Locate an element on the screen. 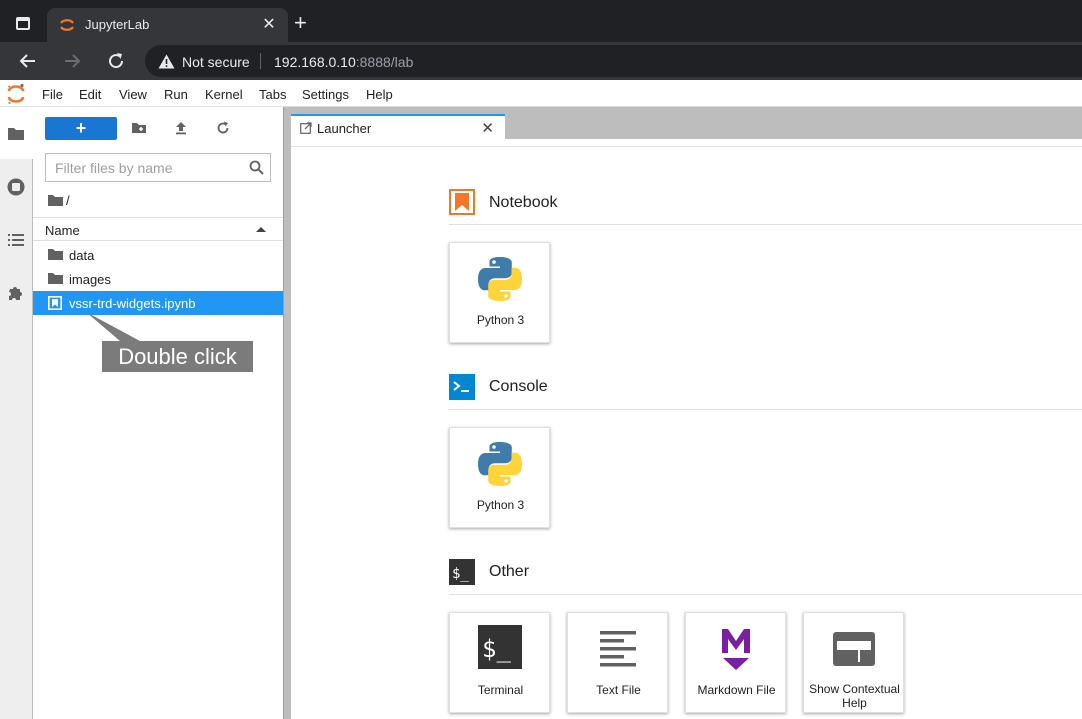  file-name: images is located at coordinates (90, 279).